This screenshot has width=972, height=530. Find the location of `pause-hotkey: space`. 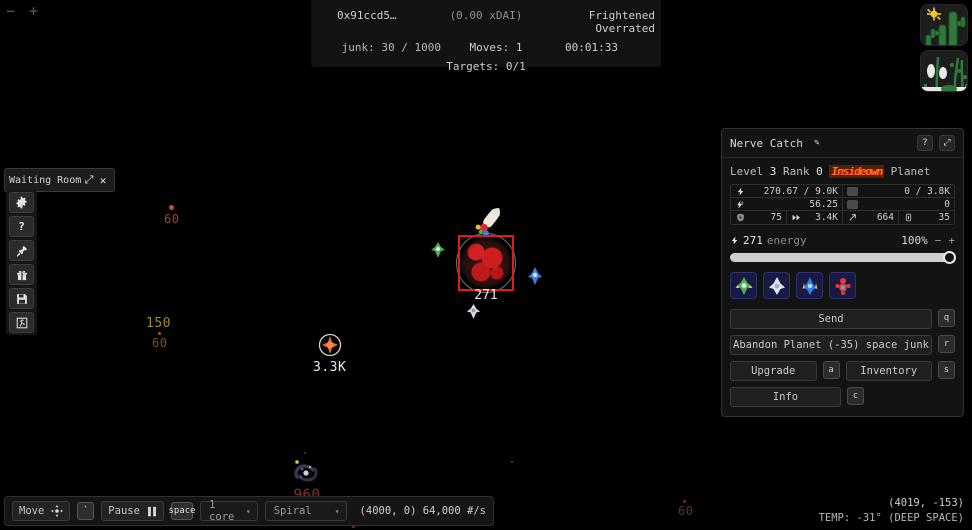

pause-hotkey: space is located at coordinates (182, 511).